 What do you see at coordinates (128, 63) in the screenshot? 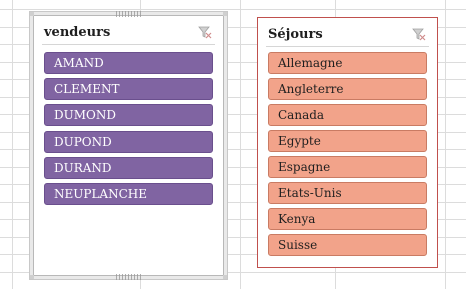
I see `slicer-item: AMAND` at bounding box center [128, 63].